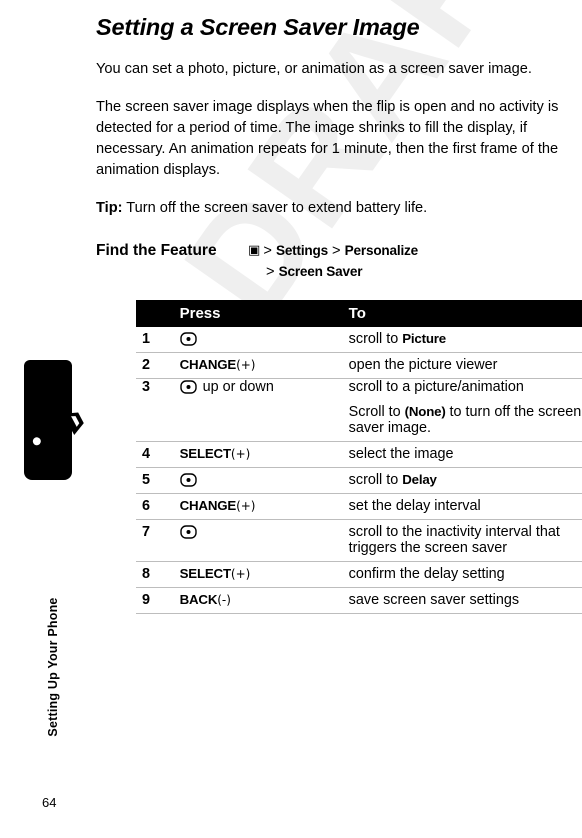 Image resolution: width=582 pixels, height=838 pixels. What do you see at coordinates (155, 540) in the screenshot?
I see `step-number: 7` at bounding box center [155, 540].